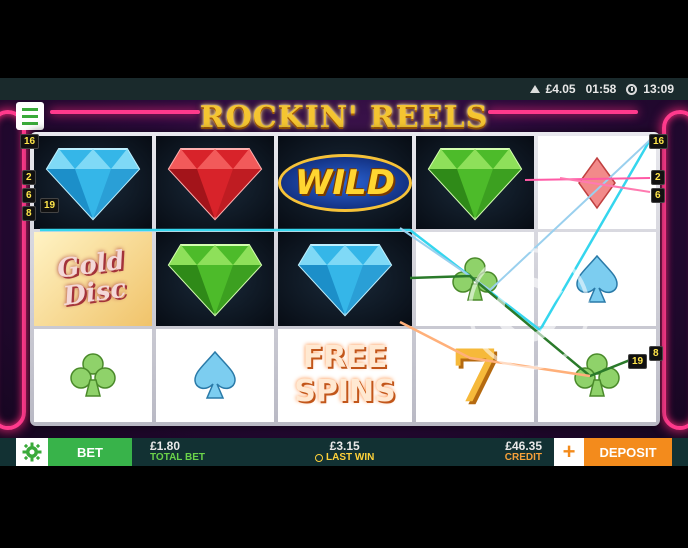  I want to click on last-win-display: £3.15 LAST WIN, so click(344, 452).